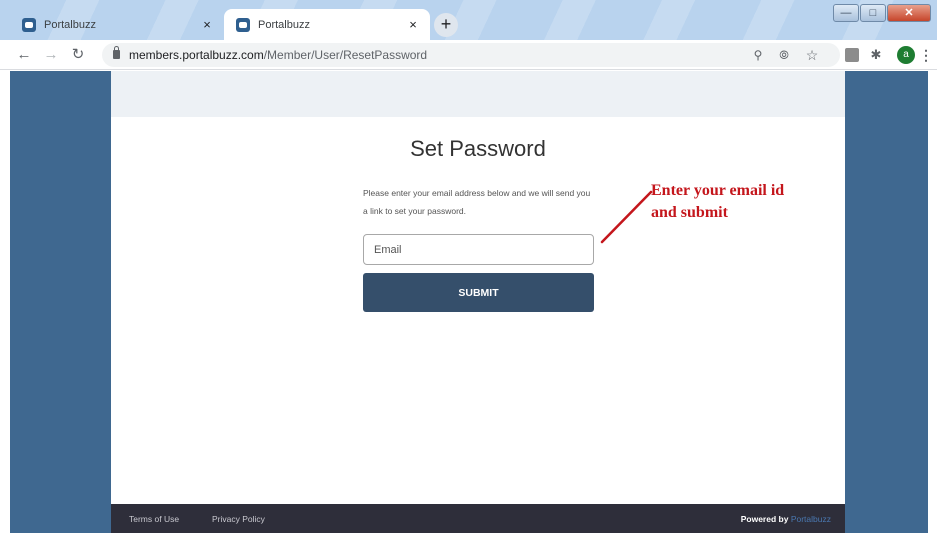 The image size is (937, 533). I want to click on privacy-policy-link: Privacy Policy, so click(238, 519).